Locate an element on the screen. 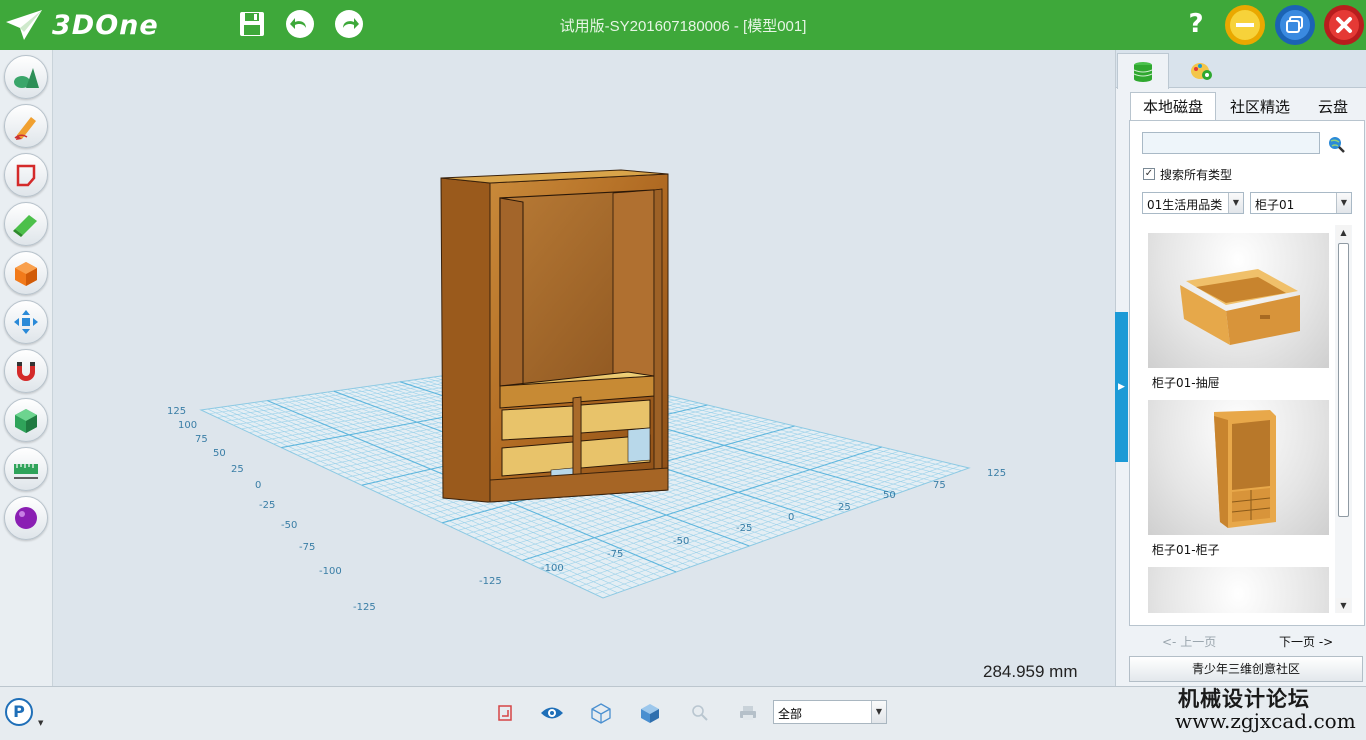  panel-collapse-handle: ▶ is located at coordinates (1121, 387).